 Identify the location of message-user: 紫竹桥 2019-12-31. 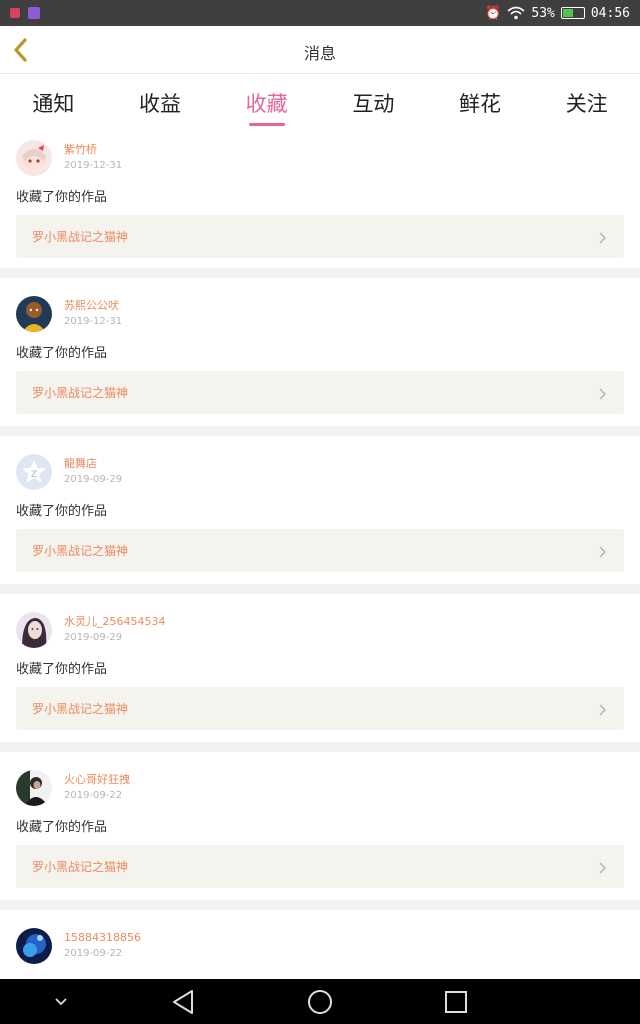
(69, 158).